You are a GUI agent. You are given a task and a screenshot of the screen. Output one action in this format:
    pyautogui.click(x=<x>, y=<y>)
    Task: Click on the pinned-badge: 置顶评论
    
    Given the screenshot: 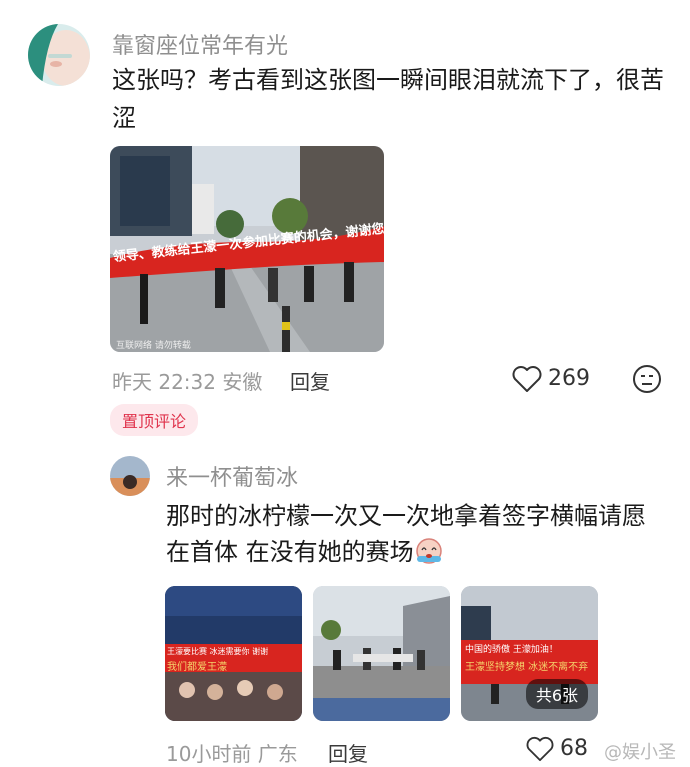 What is the action you would take?
    pyautogui.click(x=154, y=420)
    